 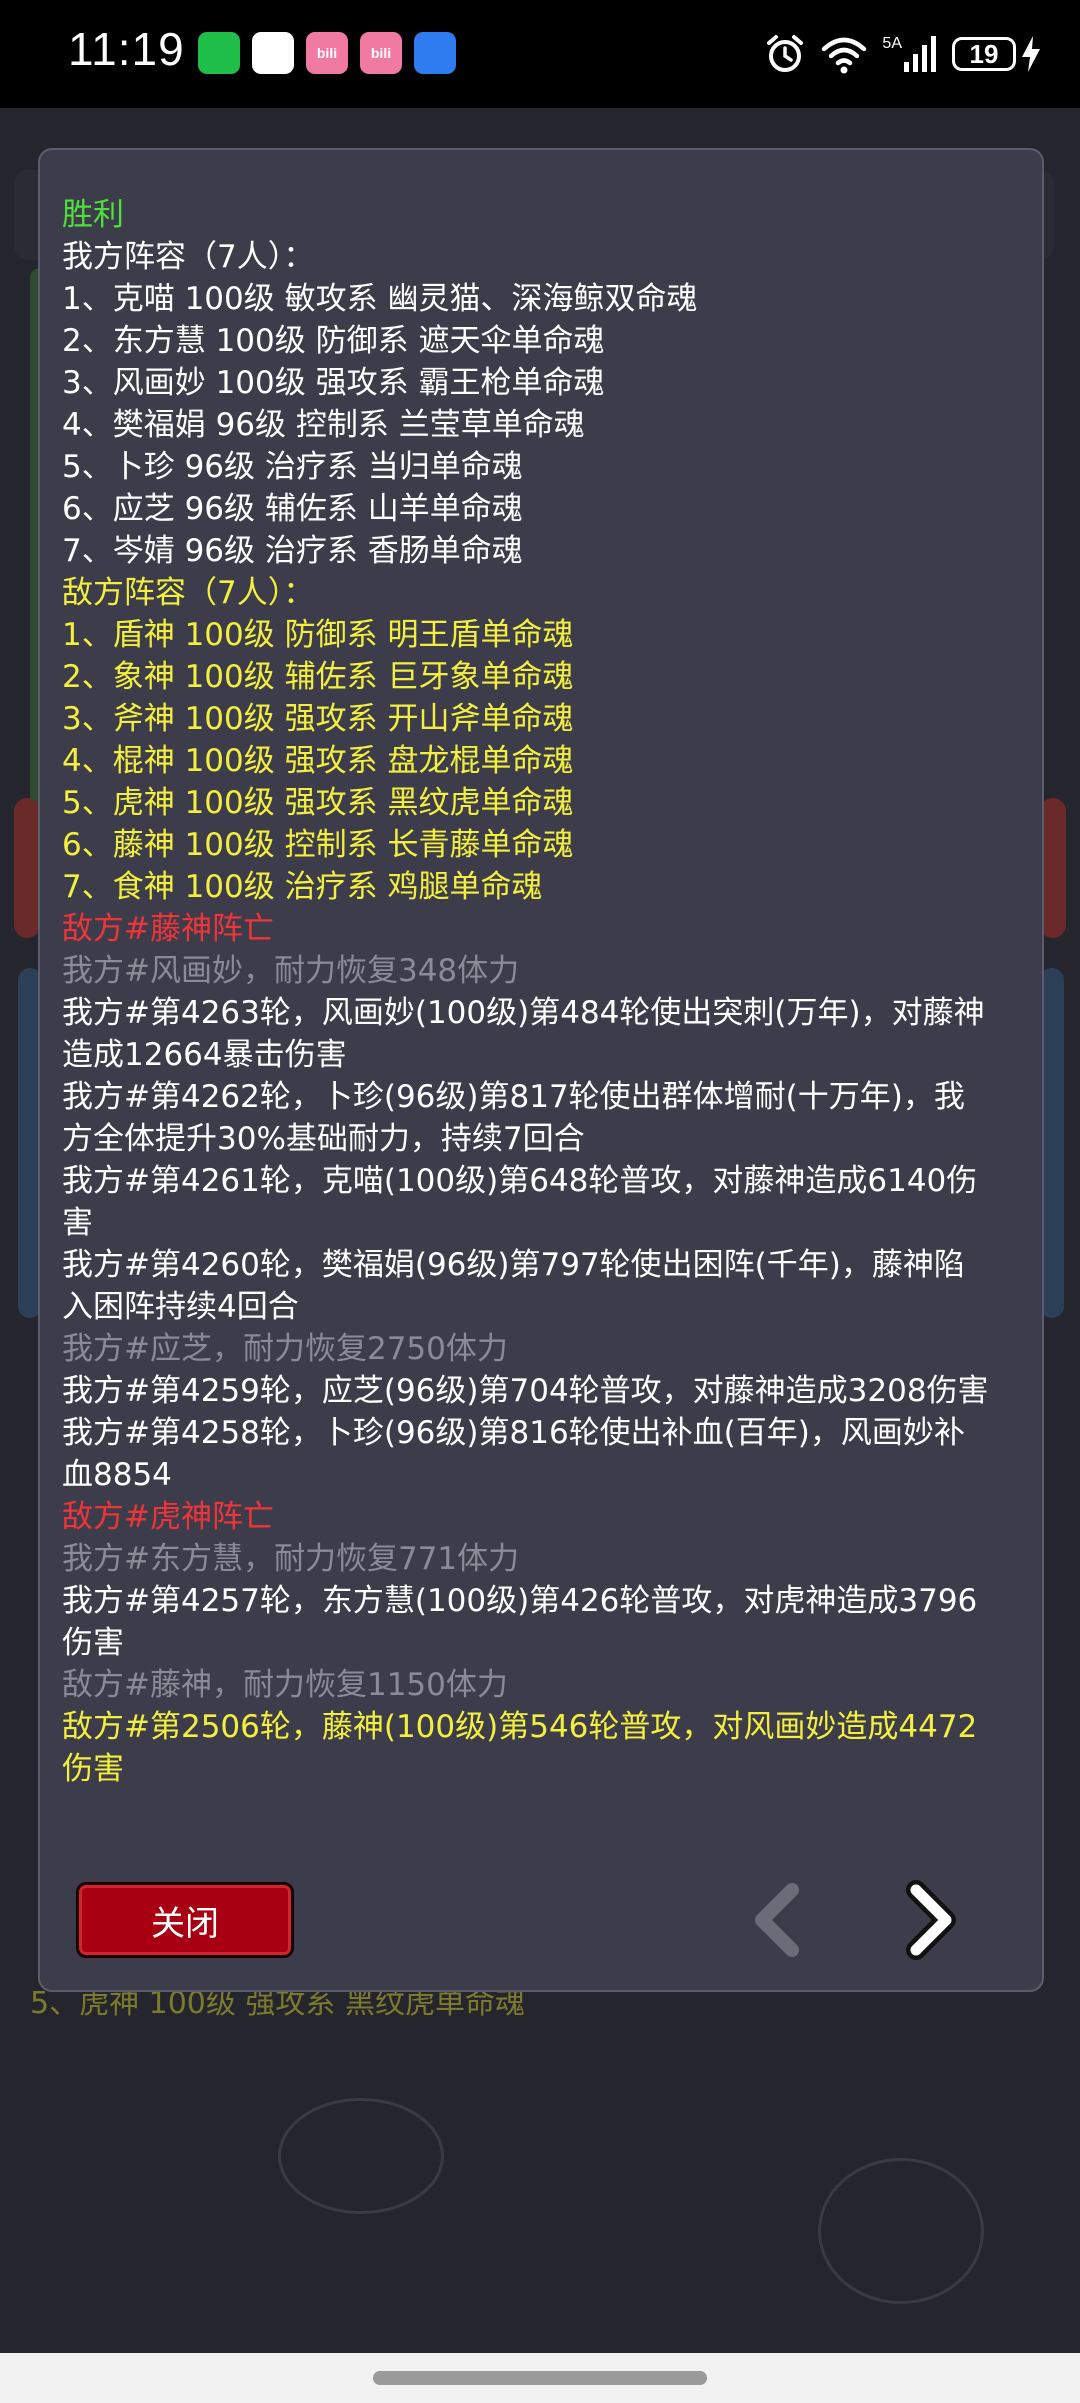 What do you see at coordinates (930, 1920) in the screenshot?
I see `next-page-icon` at bounding box center [930, 1920].